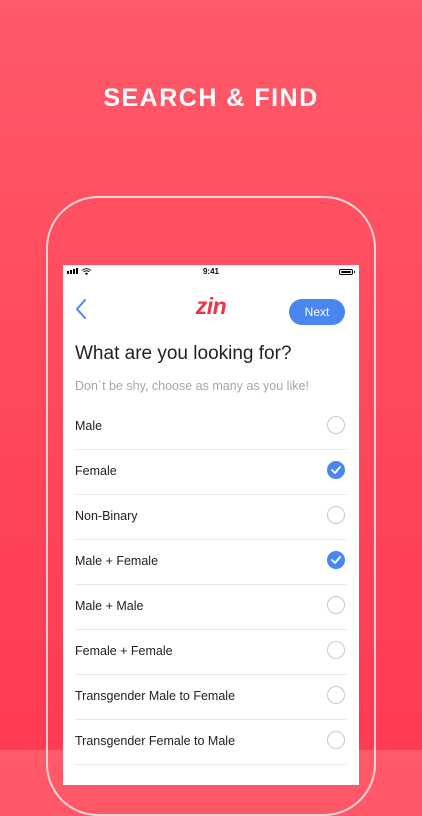 This screenshot has width=422, height=816. I want to click on battery-icon, so click(347, 272).